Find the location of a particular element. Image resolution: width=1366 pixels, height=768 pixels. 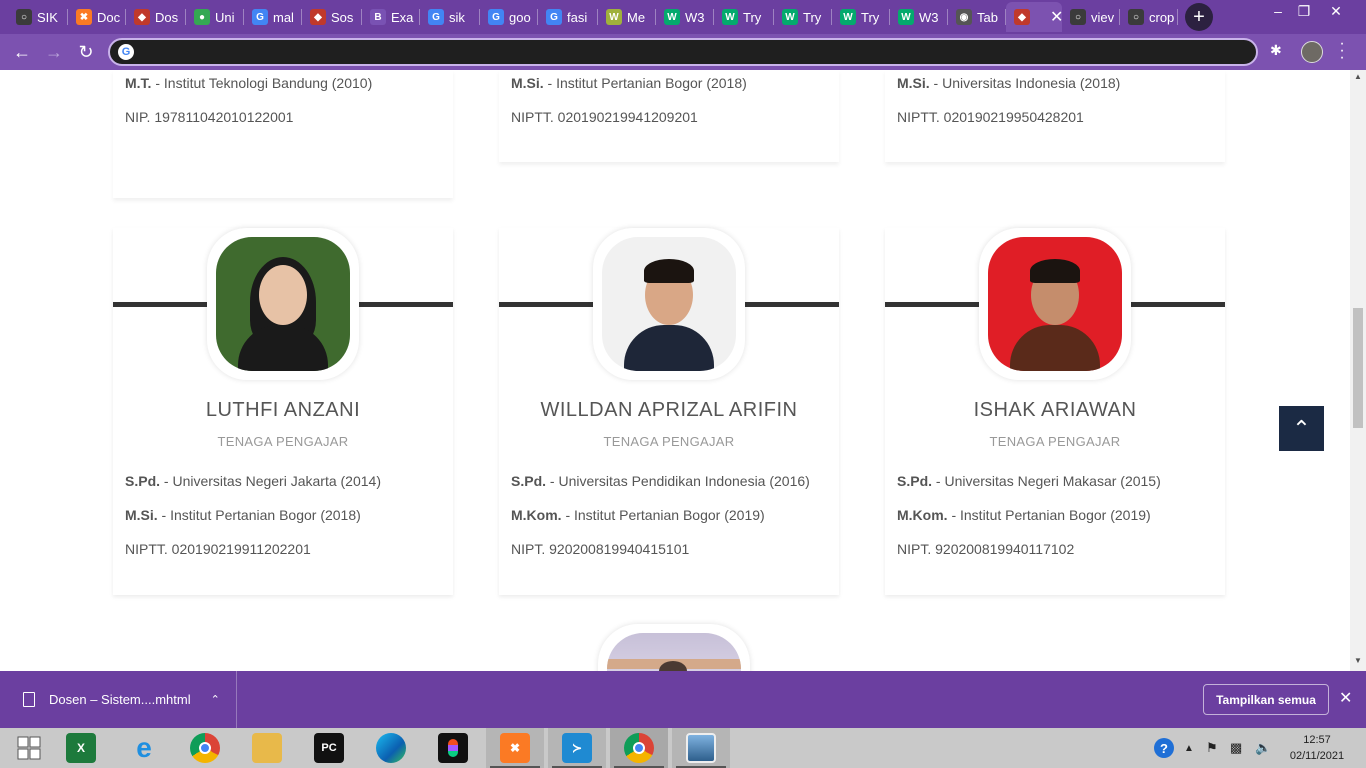

browser-tab: ◆ ✕ is located at coordinates (1034, 17).